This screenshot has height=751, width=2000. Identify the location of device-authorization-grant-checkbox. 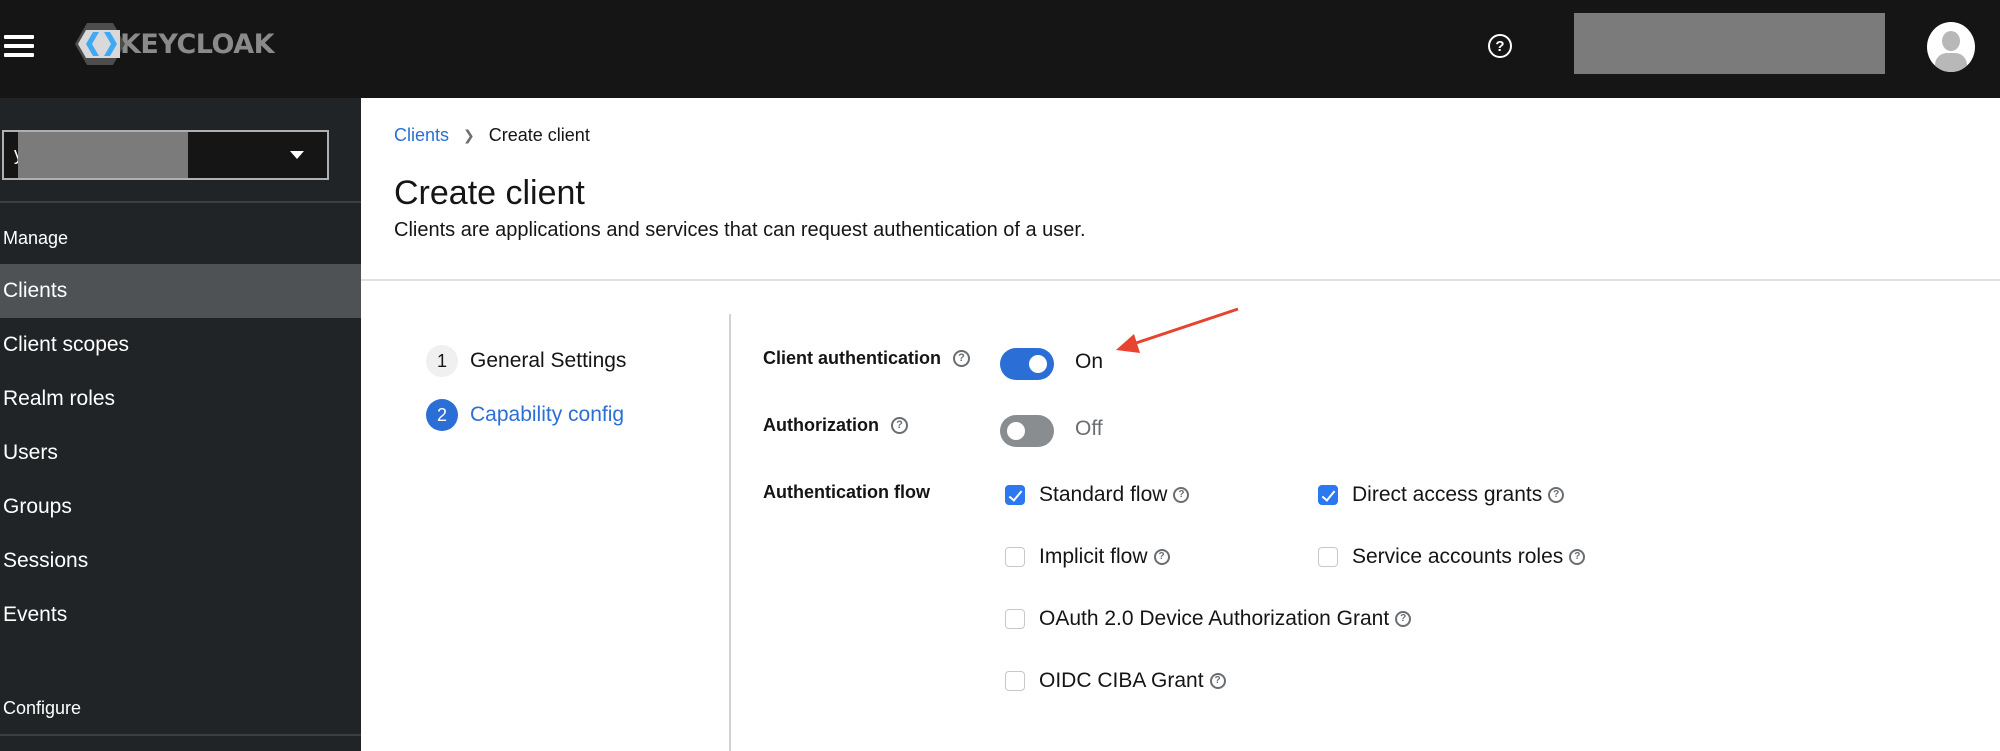
(1015, 619).